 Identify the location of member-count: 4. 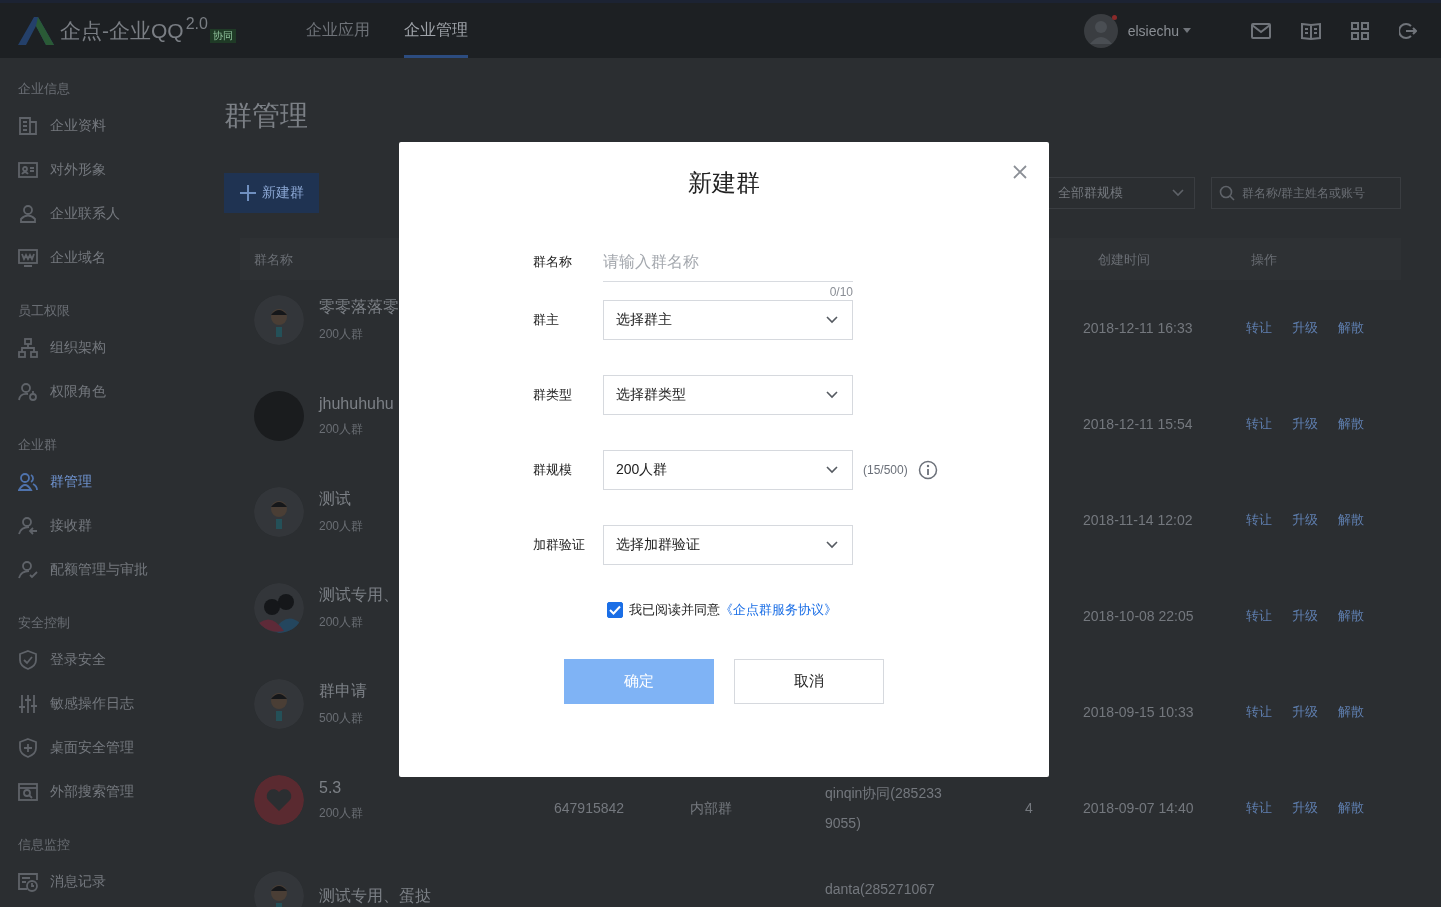
(1029, 808).